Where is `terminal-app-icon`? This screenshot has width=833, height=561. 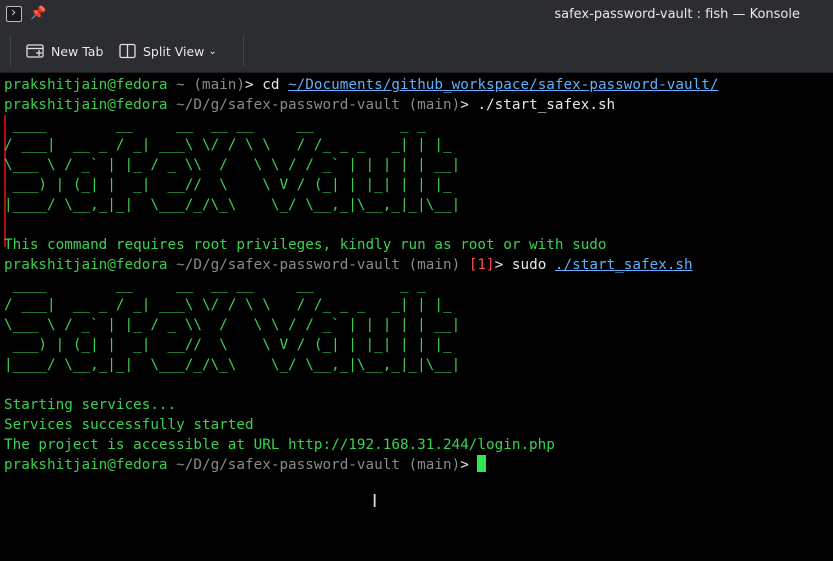 terminal-app-icon is located at coordinates (14, 14).